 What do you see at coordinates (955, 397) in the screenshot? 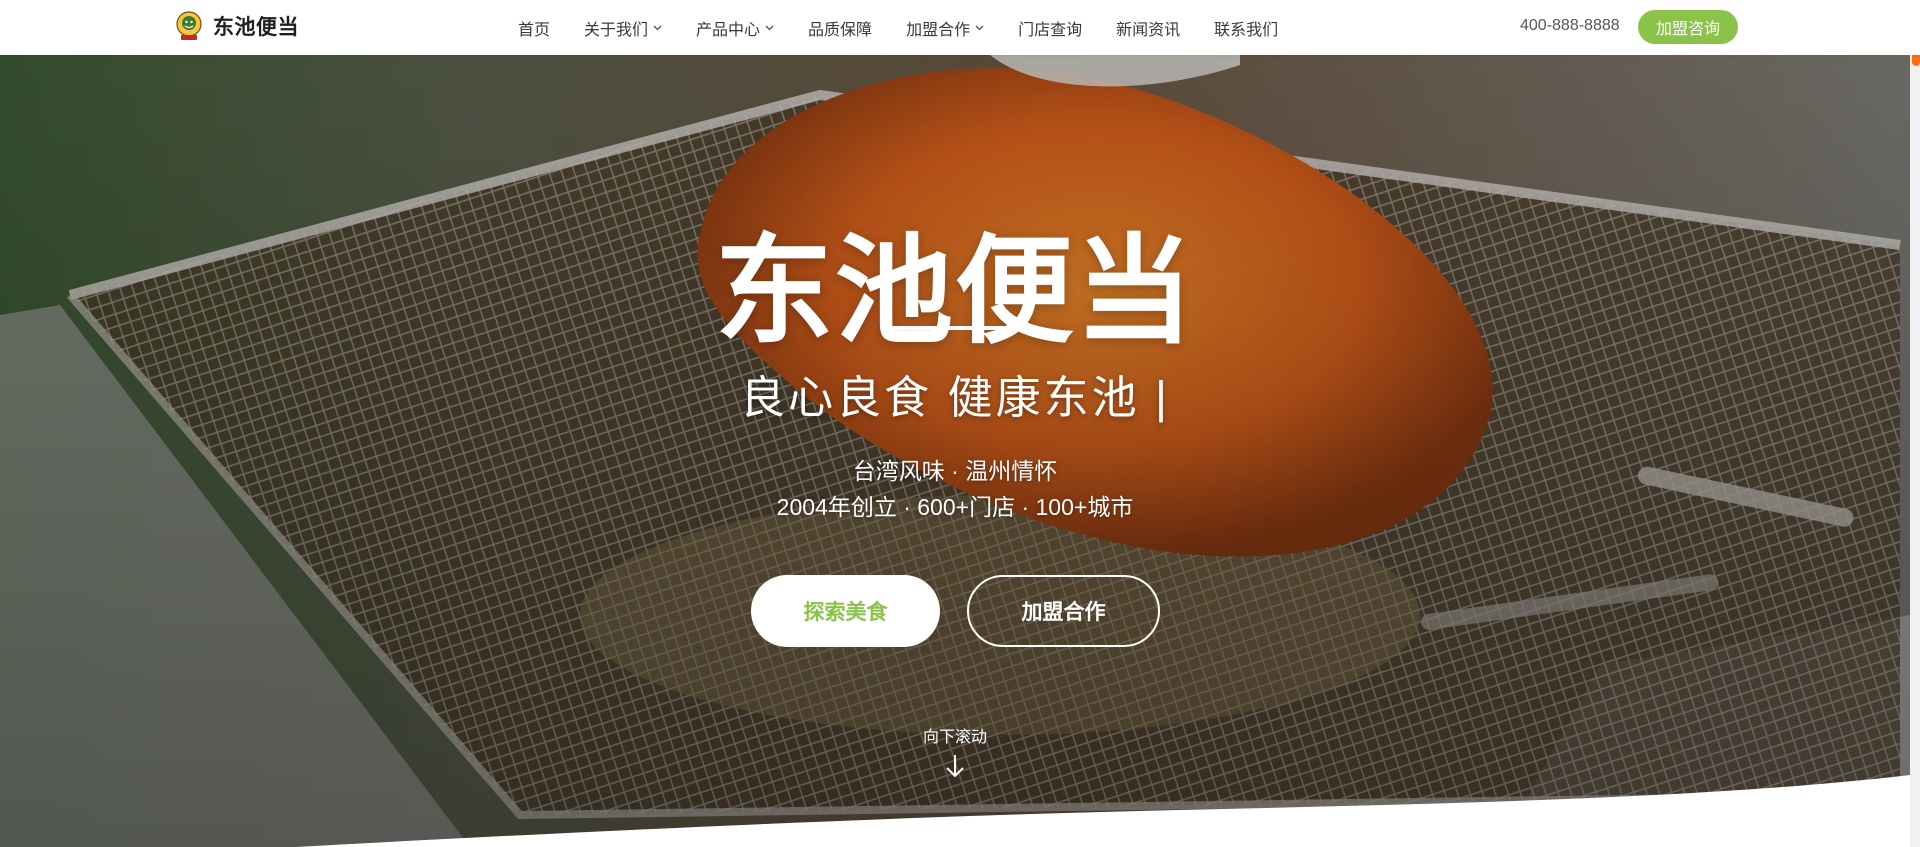
I see `hero-slogan: 良心良食 健康东池 |` at bounding box center [955, 397].